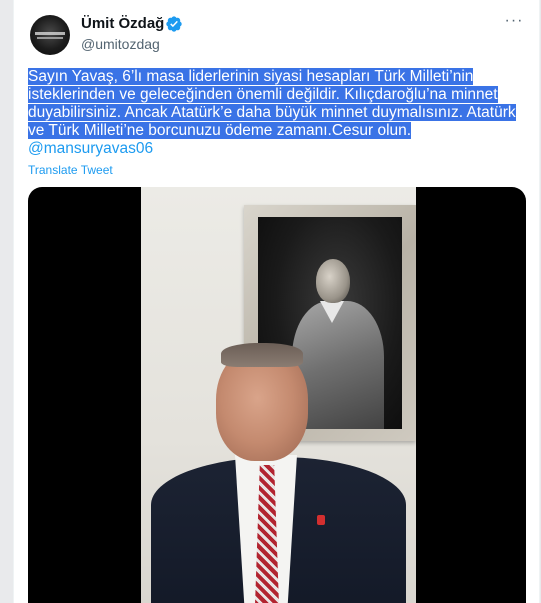 This screenshot has width=541, height=603. Describe the element at coordinates (50, 38) in the screenshot. I see `avatar-graphic-secondary` at that location.